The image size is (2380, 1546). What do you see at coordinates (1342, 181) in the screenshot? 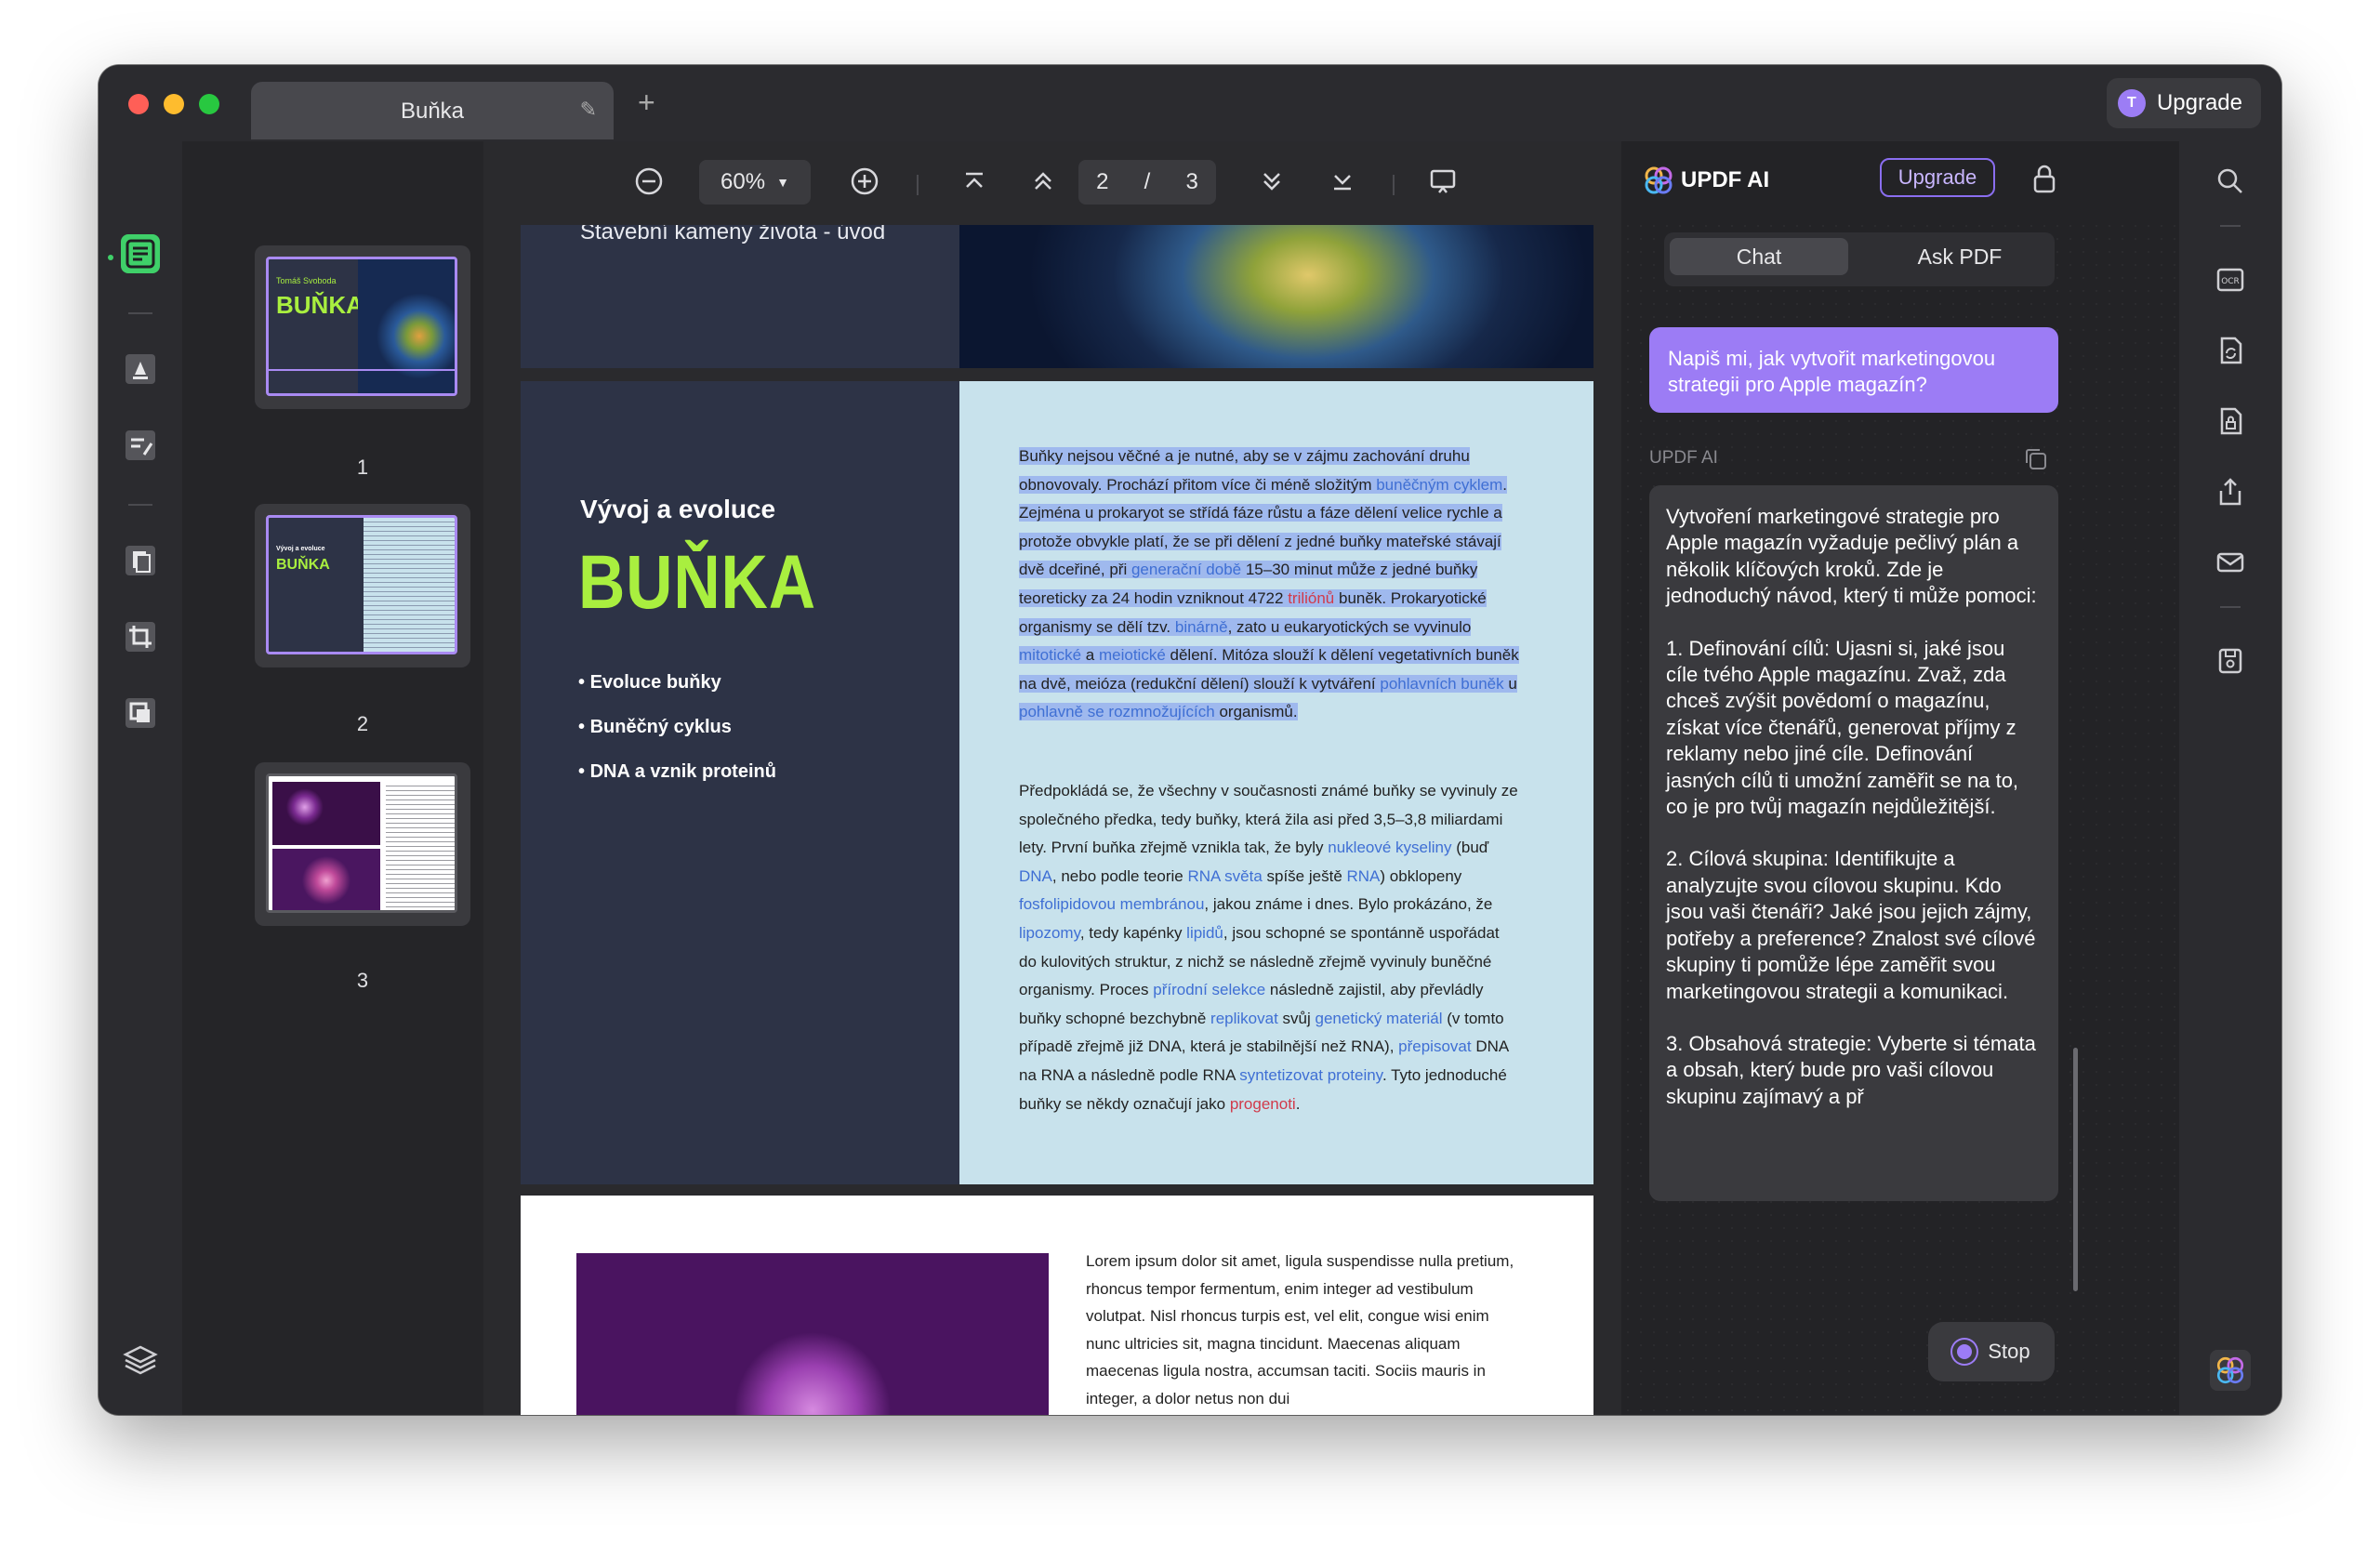
I see `last-page-icon` at bounding box center [1342, 181].